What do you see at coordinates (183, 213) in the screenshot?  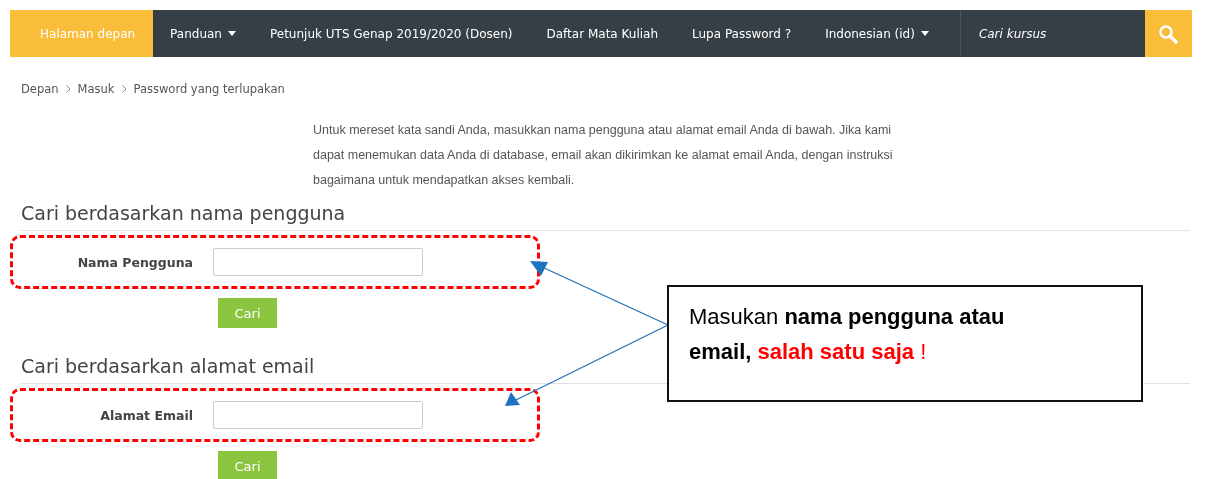 I see `section-heading: Cari berdasarkan nama pengguna` at bounding box center [183, 213].